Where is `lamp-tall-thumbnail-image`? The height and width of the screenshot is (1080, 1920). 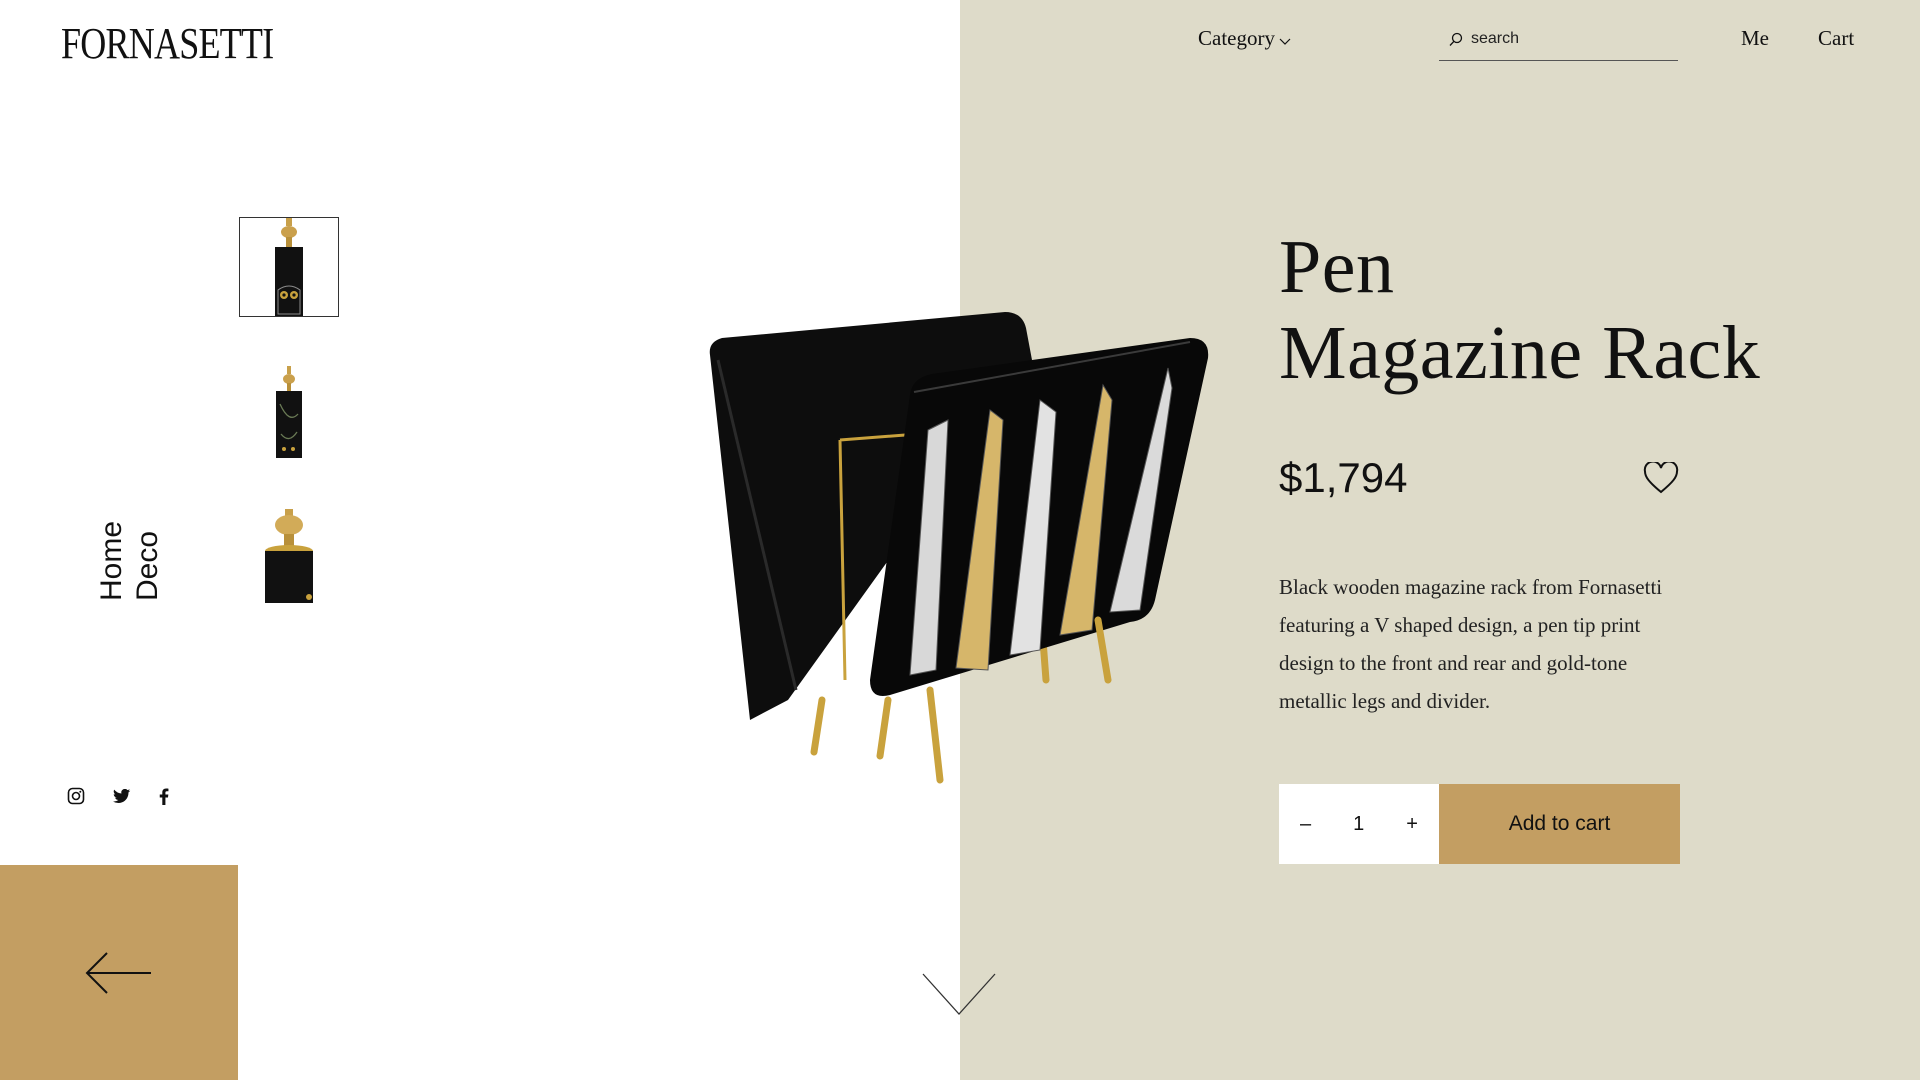 lamp-tall-thumbnail-image is located at coordinates (289, 412).